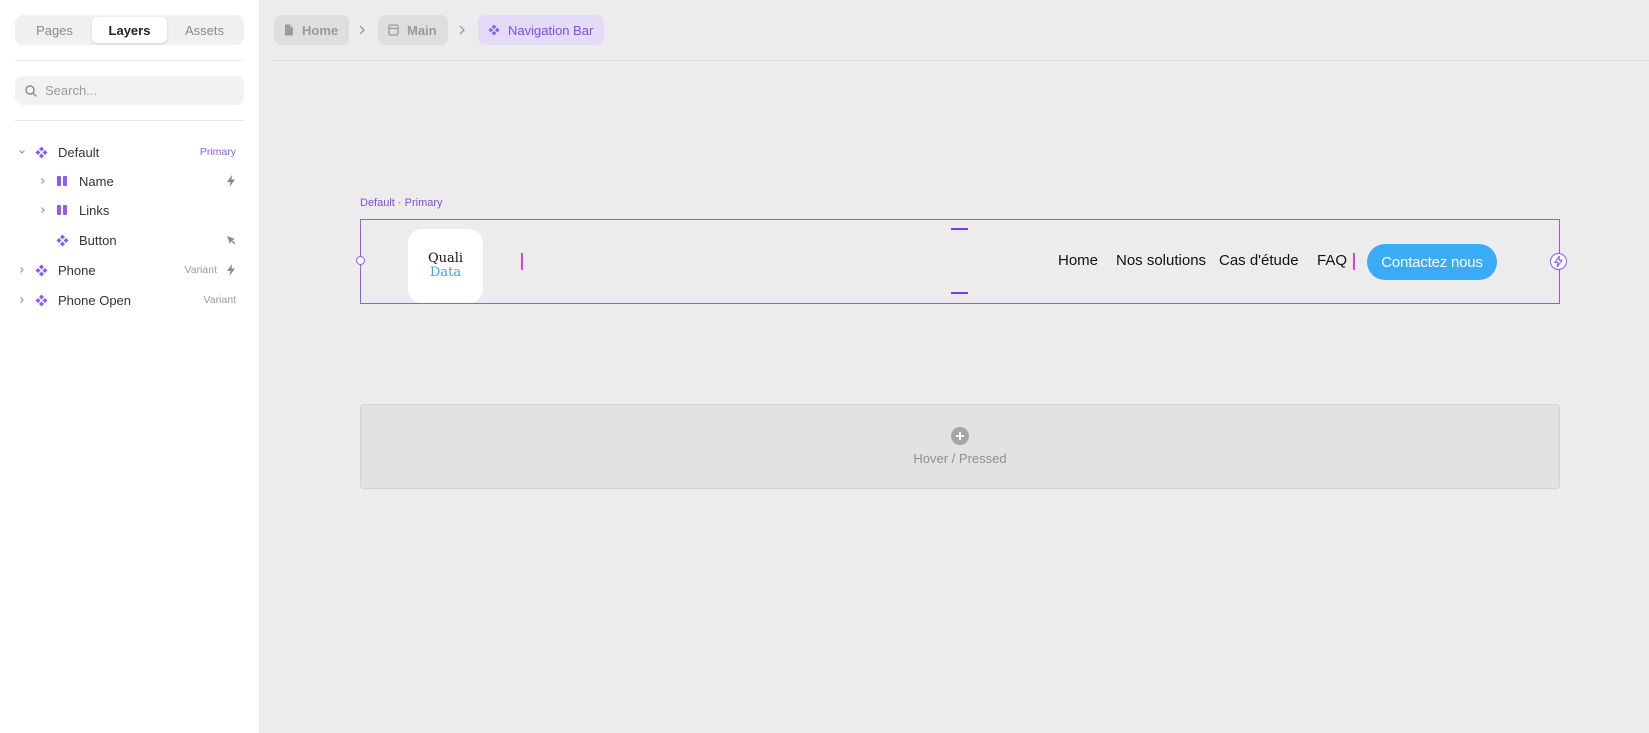  What do you see at coordinates (31, 90) in the screenshot?
I see `search-icon` at bounding box center [31, 90].